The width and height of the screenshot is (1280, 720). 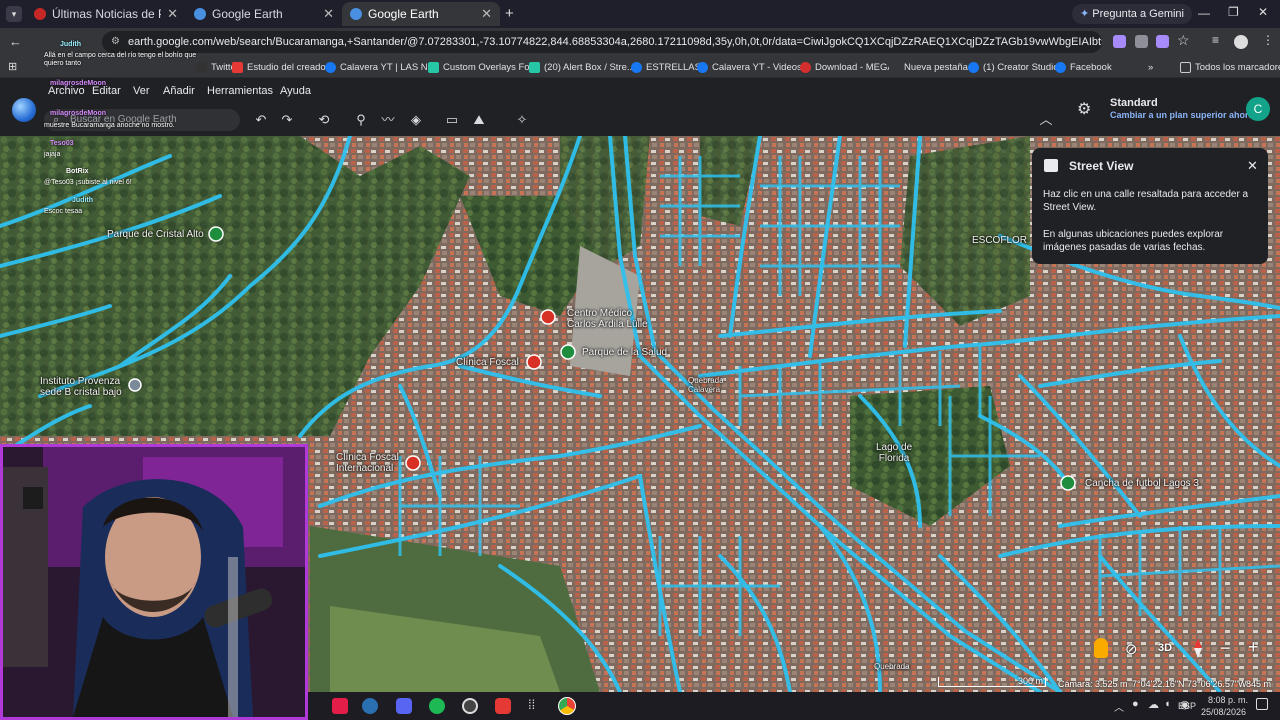 What do you see at coordinates (1241, 42) in the screenshot?
I see `profile-avatar` at bounding box center [1241, 42].